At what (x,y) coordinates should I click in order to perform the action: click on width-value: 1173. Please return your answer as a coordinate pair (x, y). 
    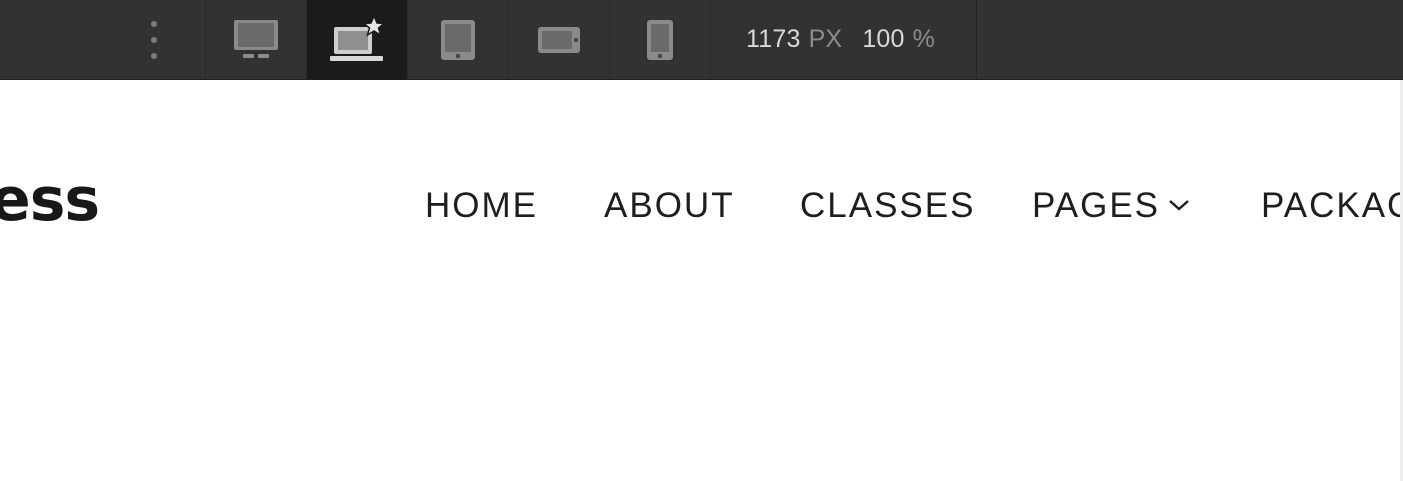
    Looking at the image, I should click on (773, 39).